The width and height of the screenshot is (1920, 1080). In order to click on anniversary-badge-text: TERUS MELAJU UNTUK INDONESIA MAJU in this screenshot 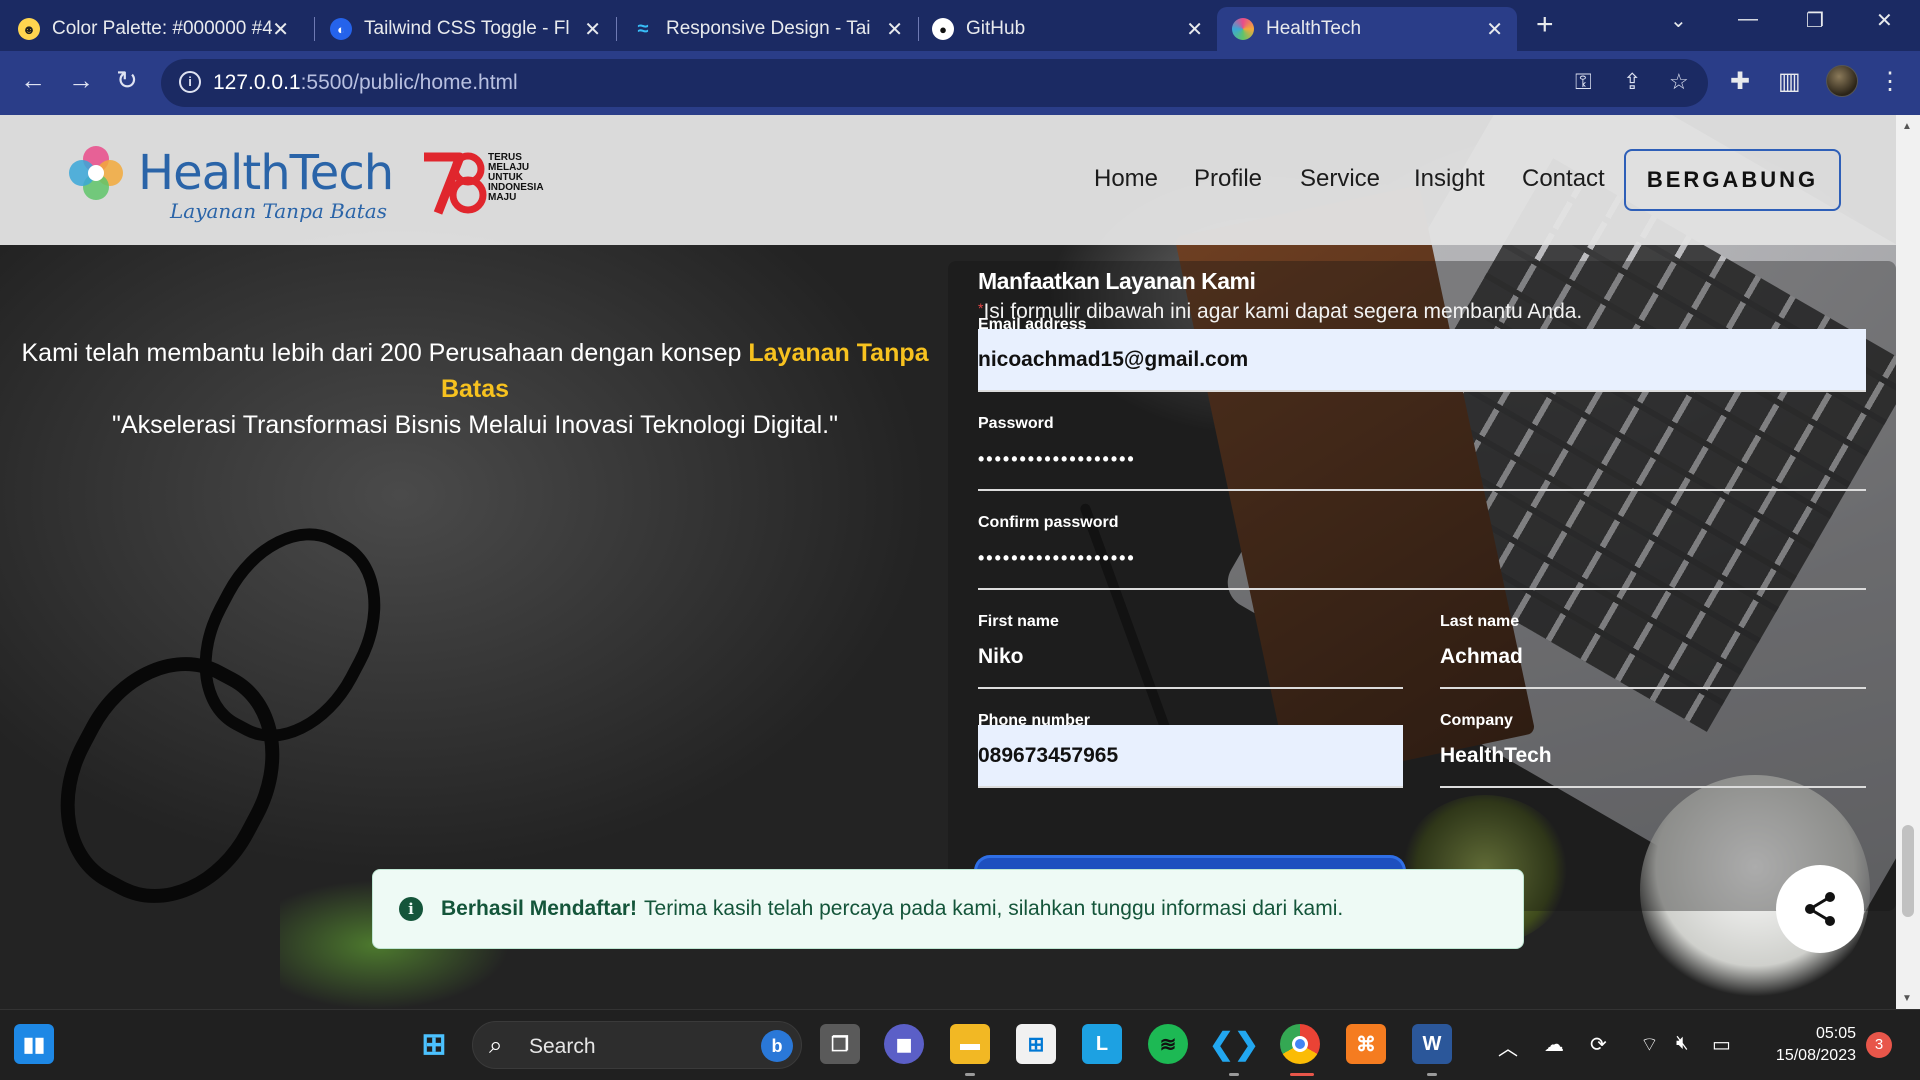, I will do `click(516, 177)`.